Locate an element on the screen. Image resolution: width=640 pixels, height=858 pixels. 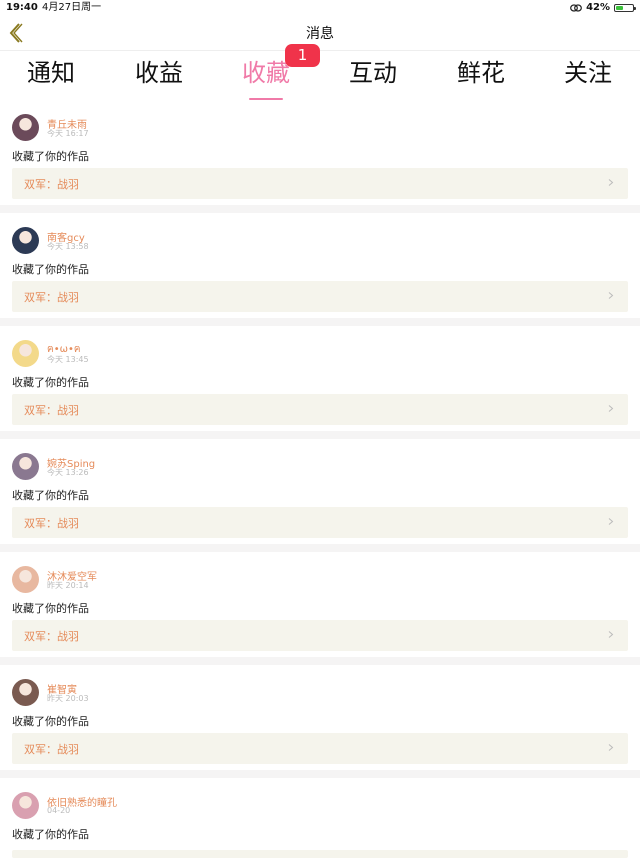
tab-interactions: 互动 is located at coordinates (373, 73).